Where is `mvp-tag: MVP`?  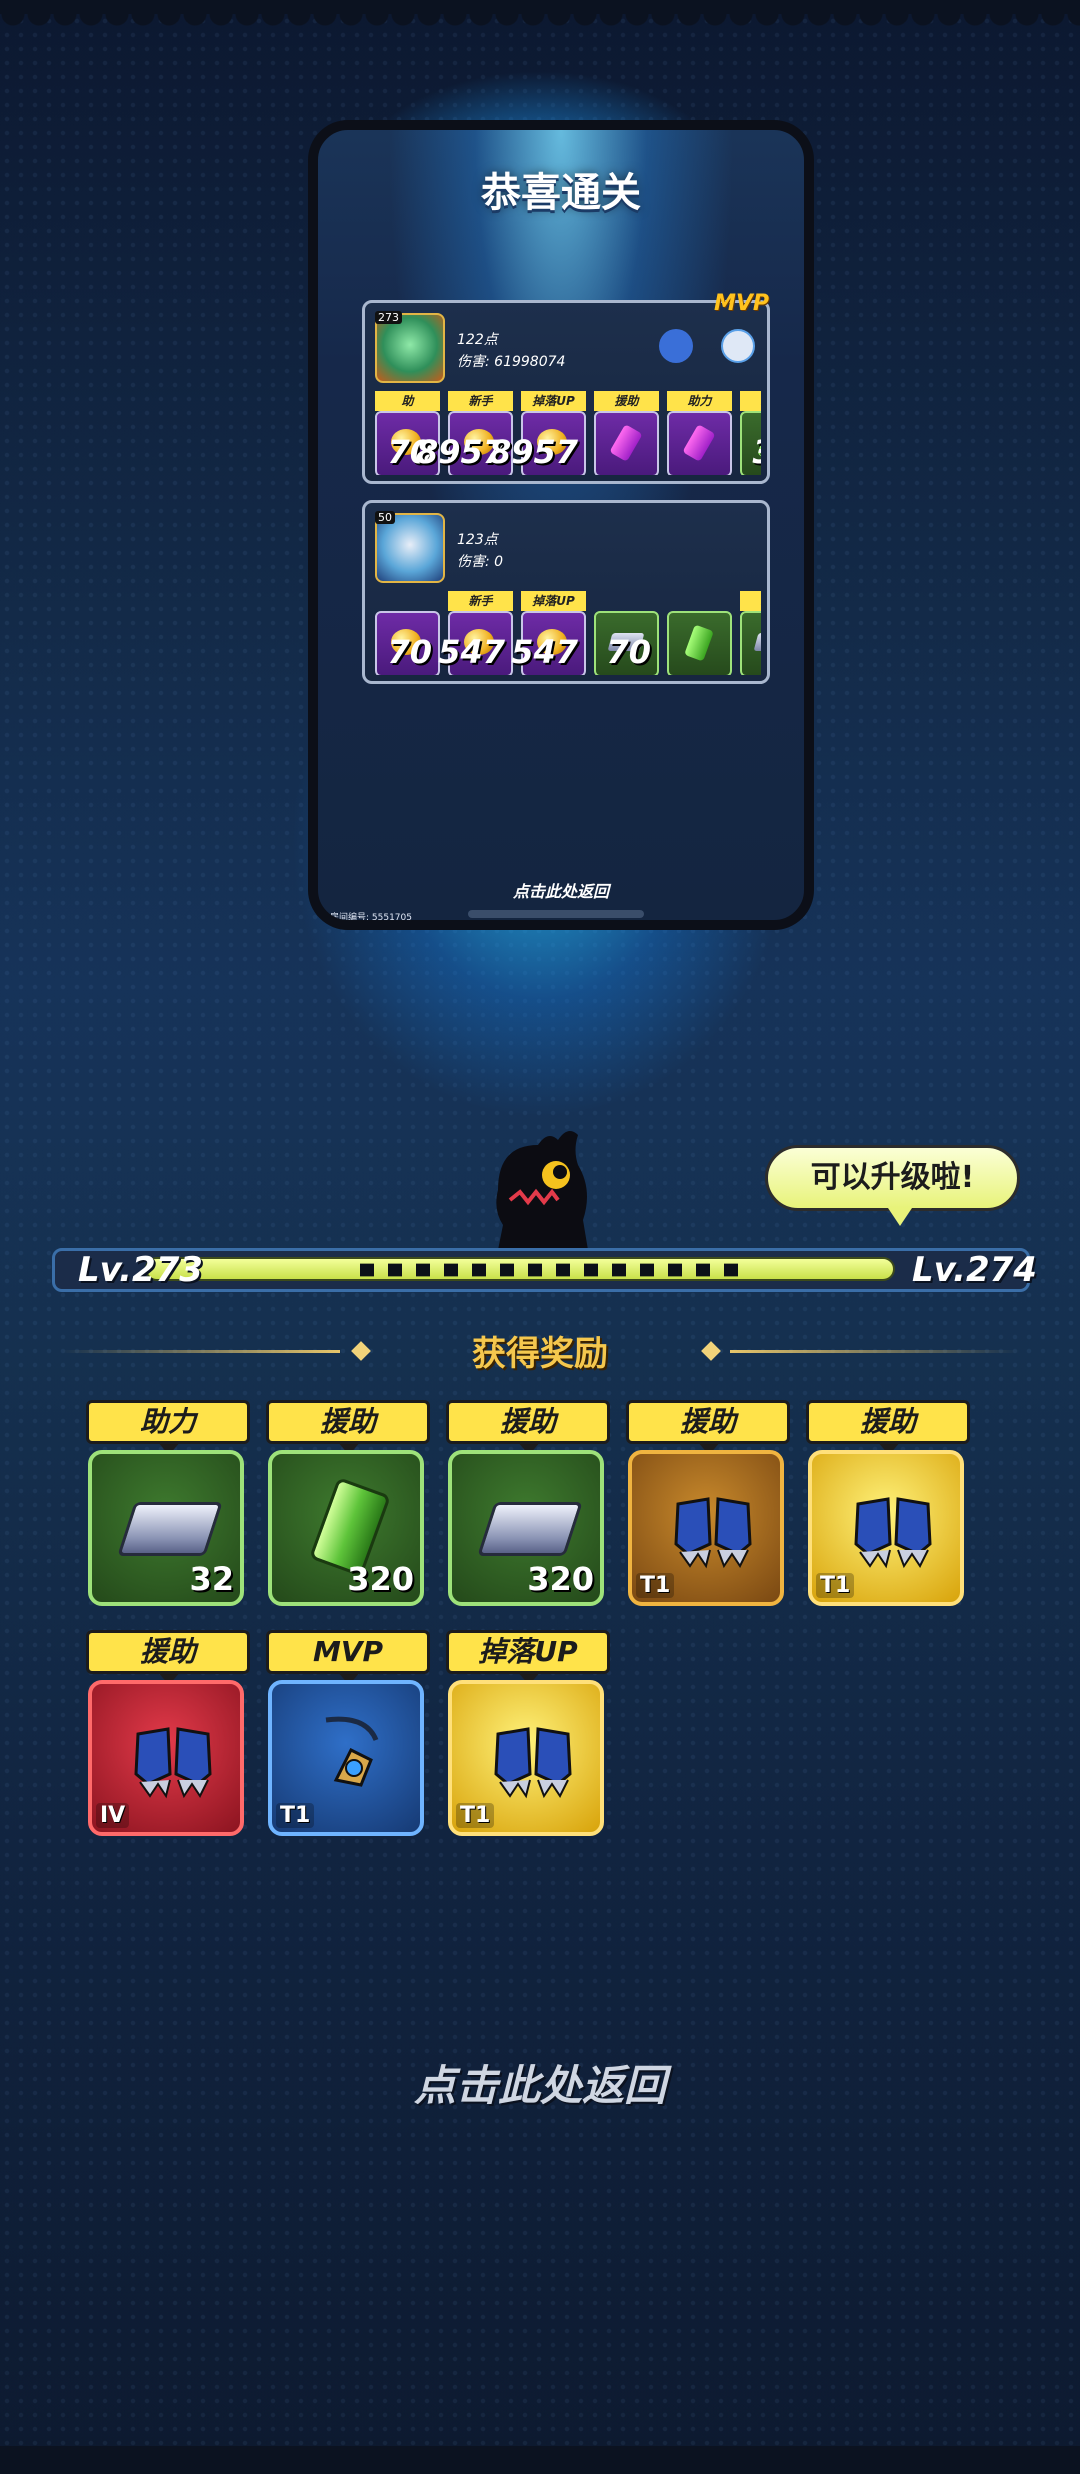
mvp-tag: MVP is located at coordinates (741, 303).